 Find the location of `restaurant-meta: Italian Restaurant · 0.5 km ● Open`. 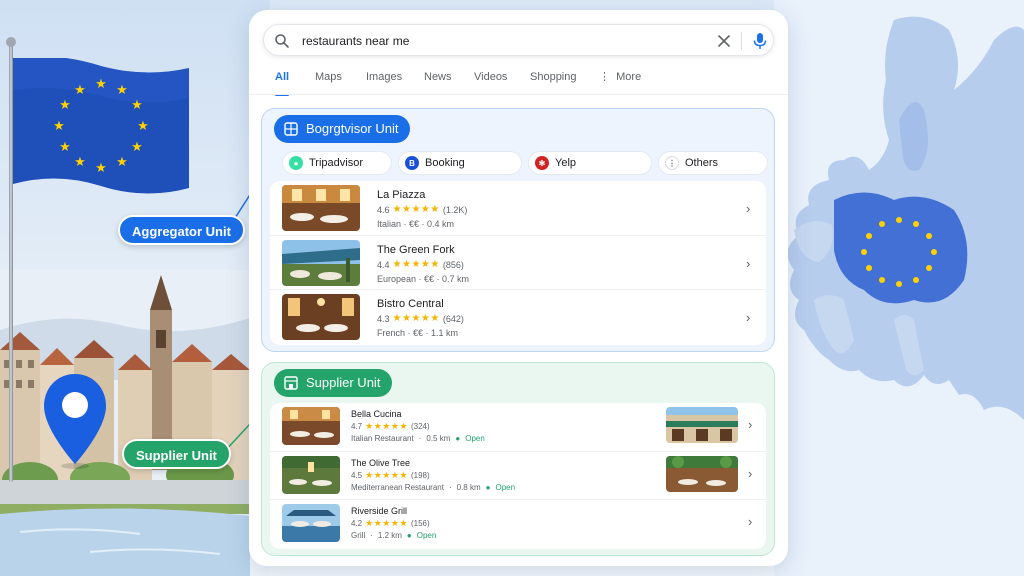

restaurant-meta: Italian Restaurant · 0.5 km ● Open is located at coordinates (418, 438).